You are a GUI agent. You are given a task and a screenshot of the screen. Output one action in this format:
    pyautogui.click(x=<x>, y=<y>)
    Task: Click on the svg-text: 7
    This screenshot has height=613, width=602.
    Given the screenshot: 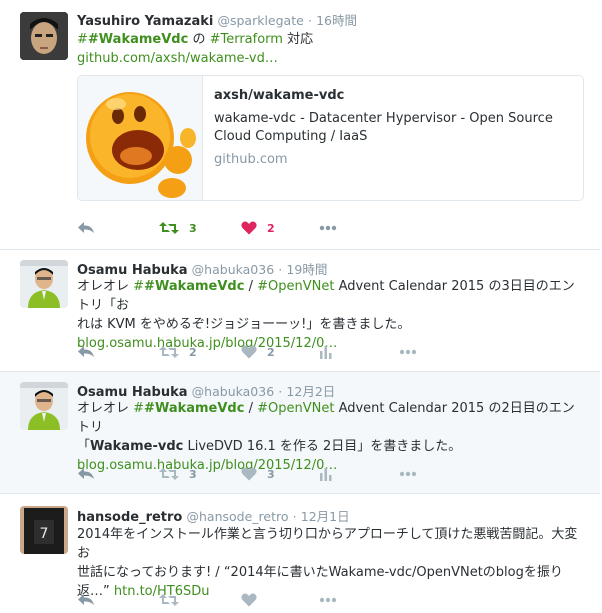 What is the action you would take?
    pyautogui.click(x=44, y=534)
    